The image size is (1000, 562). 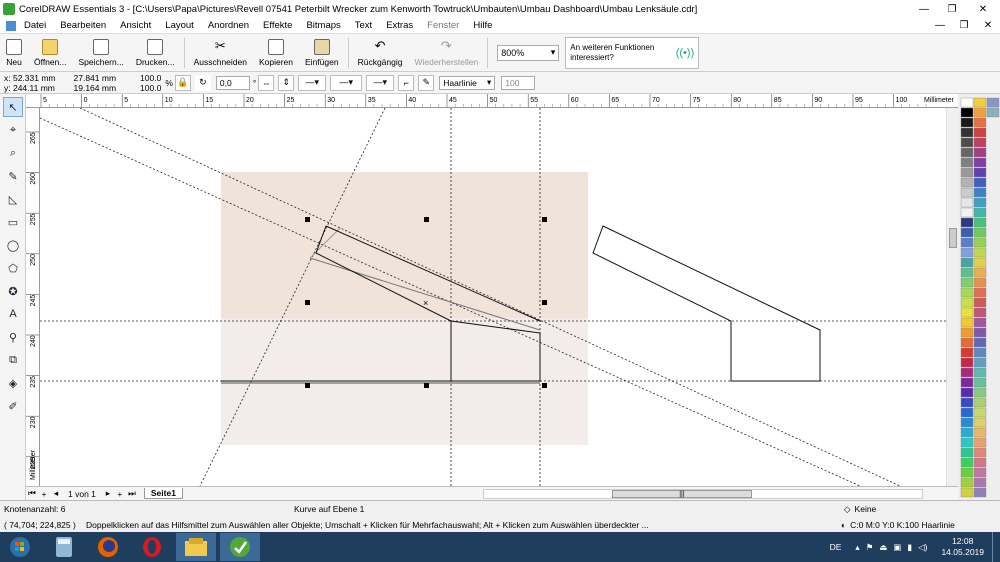 What do you see at coordinates (866, 509) in the screenshot?
I see `fill-status: Keine` at bounding box center [866, 509].